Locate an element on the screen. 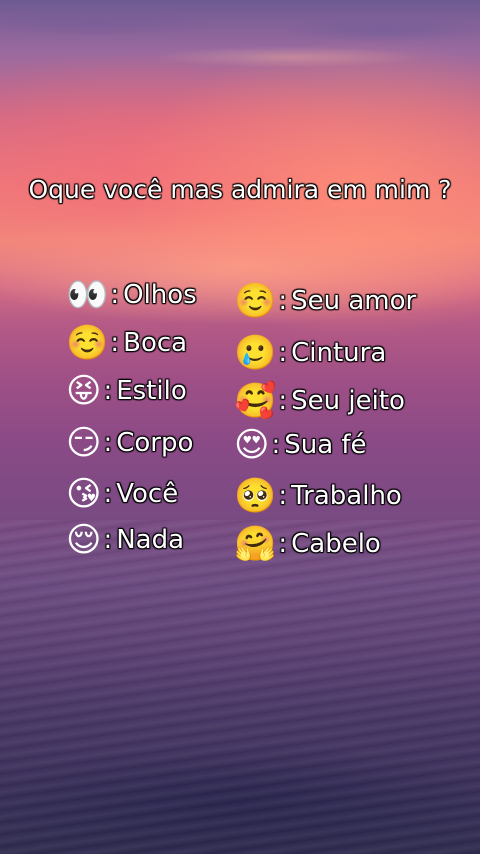 This screenshot has width=480, height=854. list-item: 🤗 : Cabelo is located at coordinates (307, 544).